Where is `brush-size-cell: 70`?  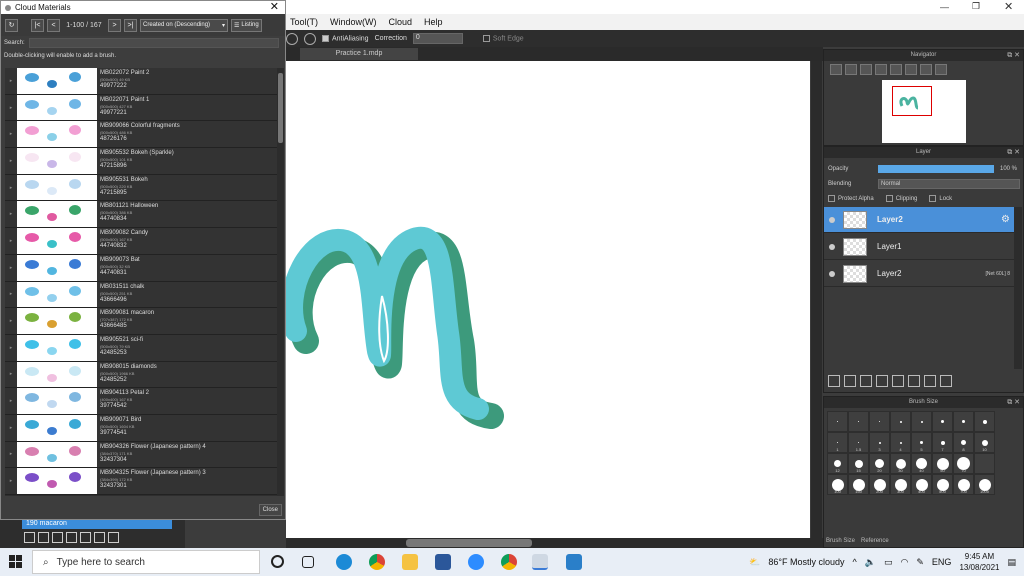
brush-size-cell: 70 is located at coordinates (963, 463).